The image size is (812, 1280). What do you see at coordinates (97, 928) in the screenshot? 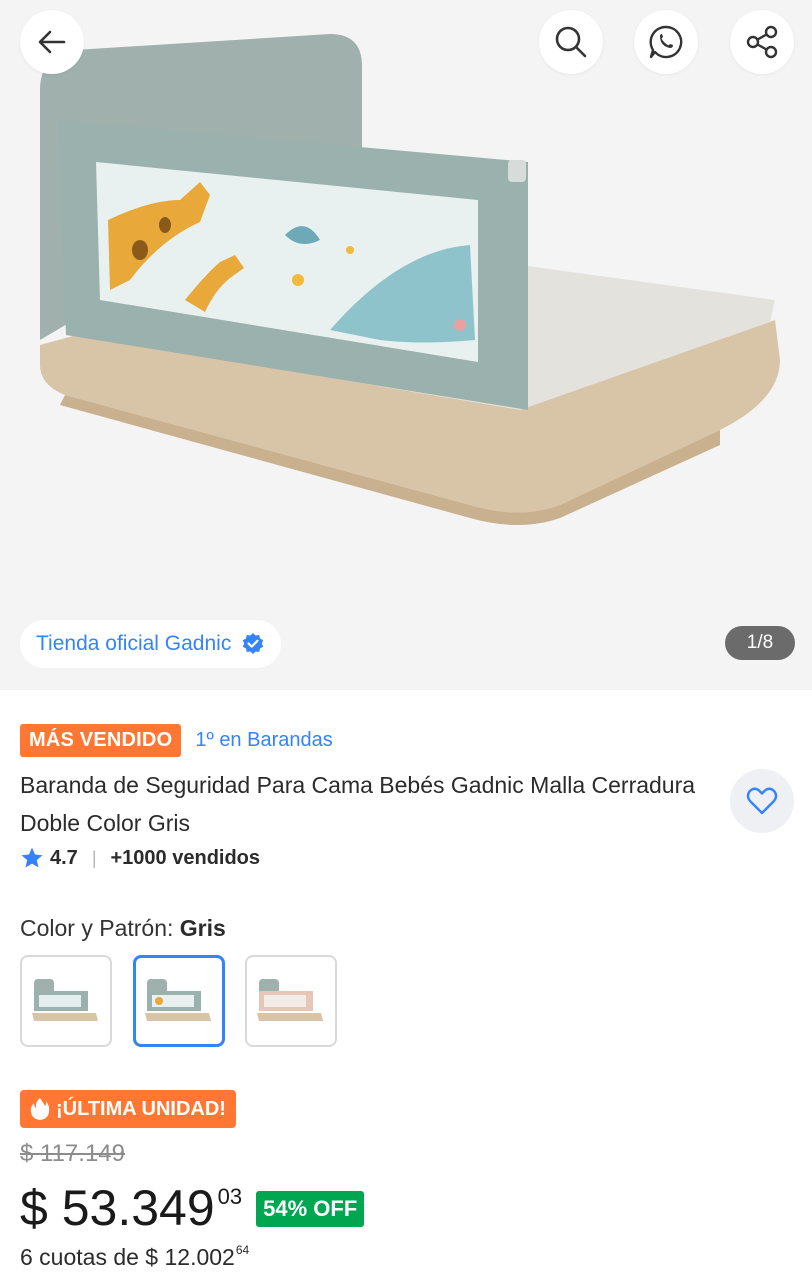
I see `variant-label-text: Color y Patrón:` at bounding box center [97, 928].